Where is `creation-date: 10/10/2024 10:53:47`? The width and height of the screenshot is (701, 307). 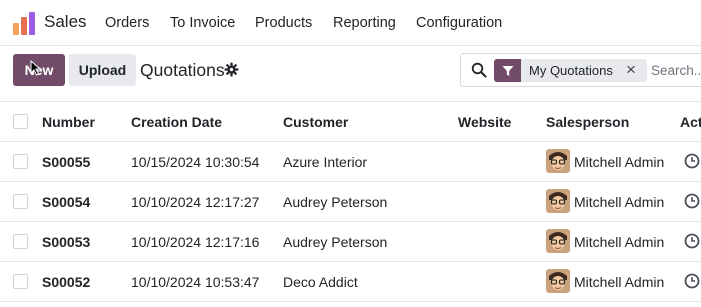 creation-date: 10/10/2024 10:53:47 is located at coordinates (195, 282).